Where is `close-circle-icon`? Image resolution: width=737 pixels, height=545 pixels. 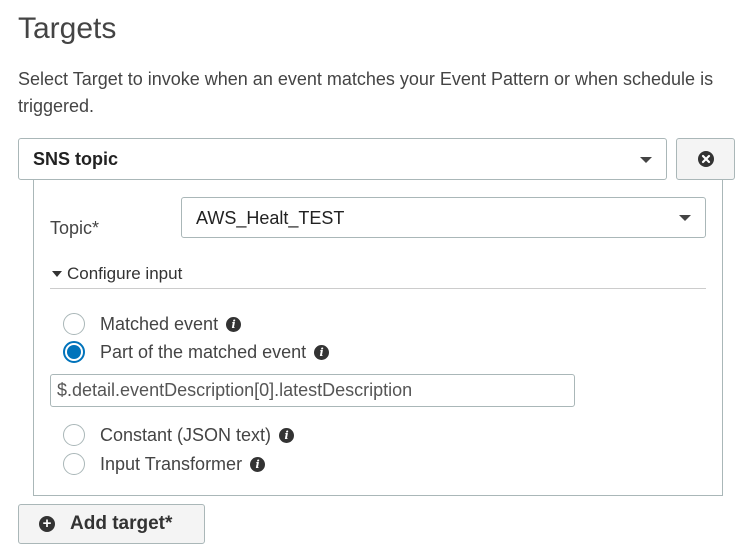
close-circle-icon is located at coordinates (705, 159).